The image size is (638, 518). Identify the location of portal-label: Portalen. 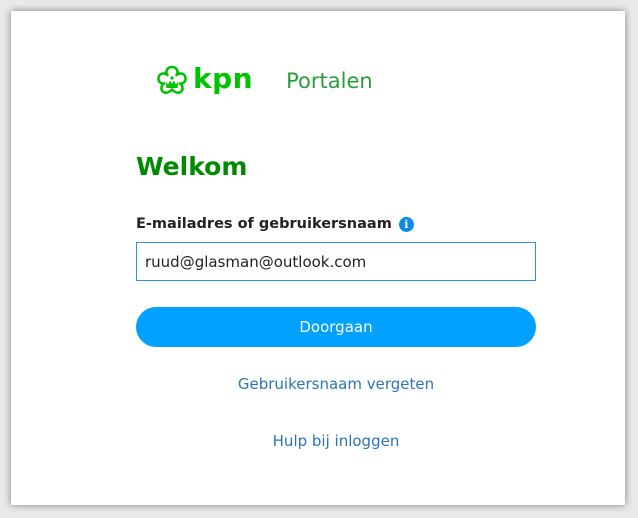
(329, 80).